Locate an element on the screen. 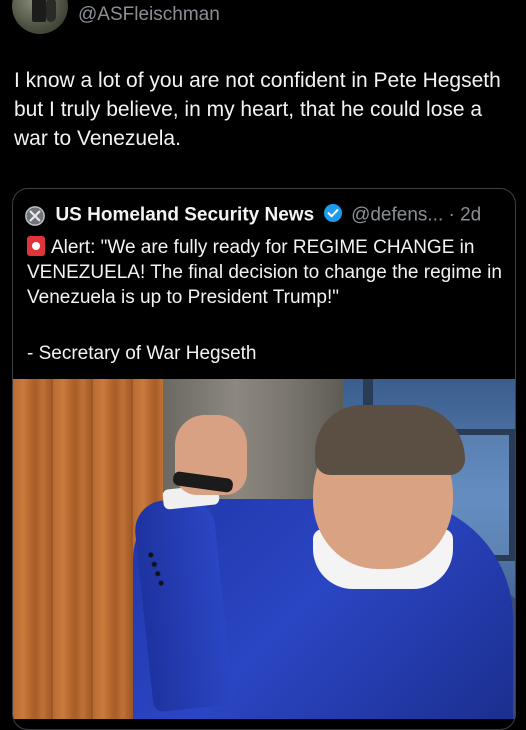 This screenshot has width=526, height=730. avatar is located at coordinates (40, 17).